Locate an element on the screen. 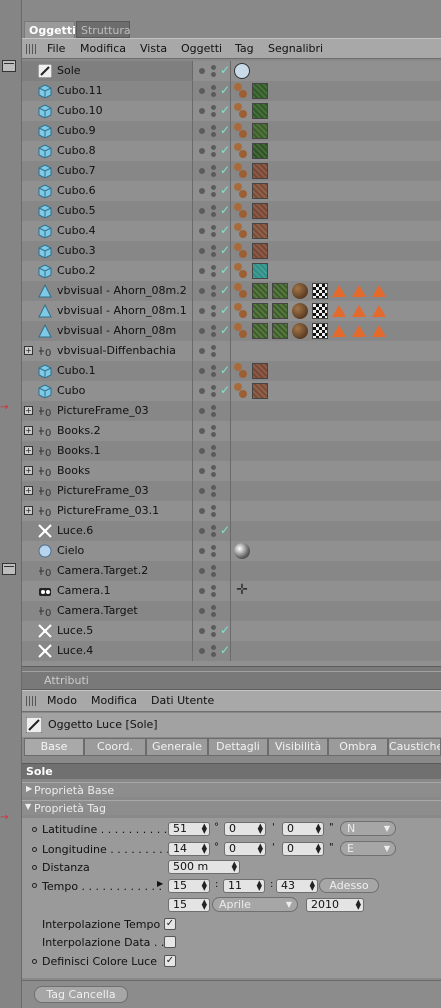  menu-tag: Tag is located at coordinates (244, 48).